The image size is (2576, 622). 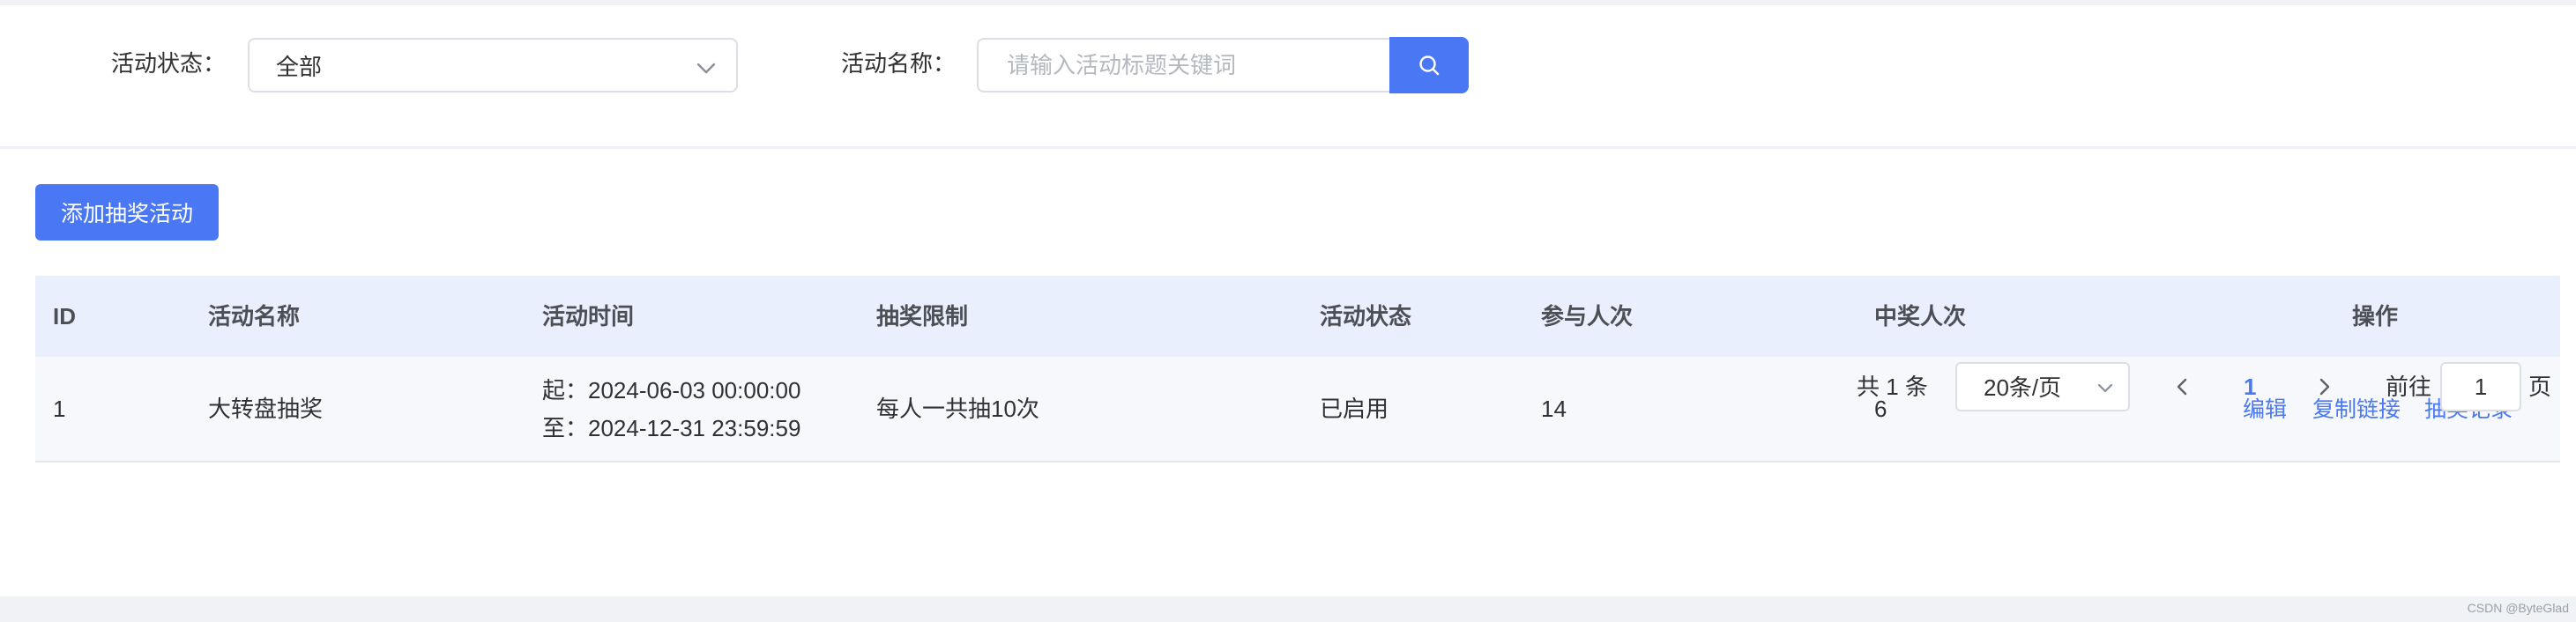 I want to click on pagination-total: 共 1 条, so click(x=1892, y=387).